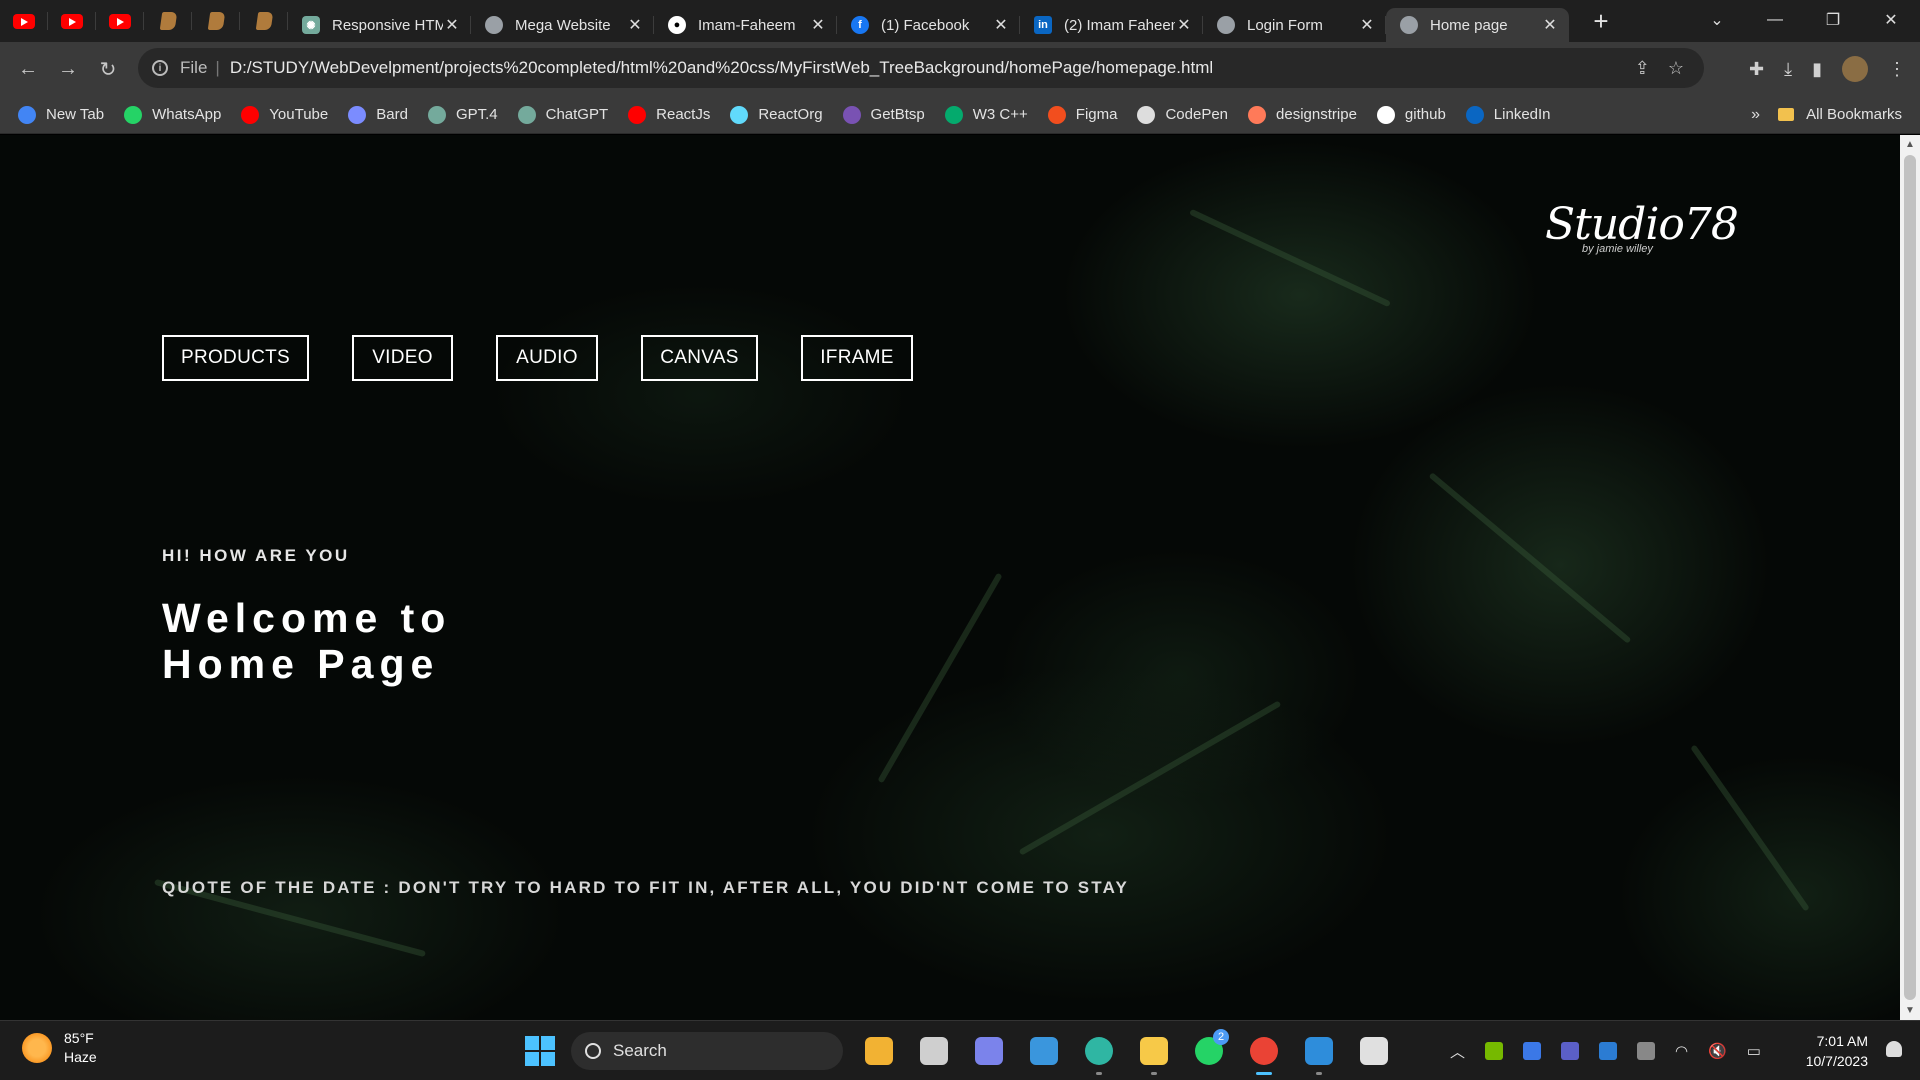  What do you see at coordinates (1676, 68) in the screenshot?
I see `bookmark-star-icon: ☆` at bounding box center [1676, 68].